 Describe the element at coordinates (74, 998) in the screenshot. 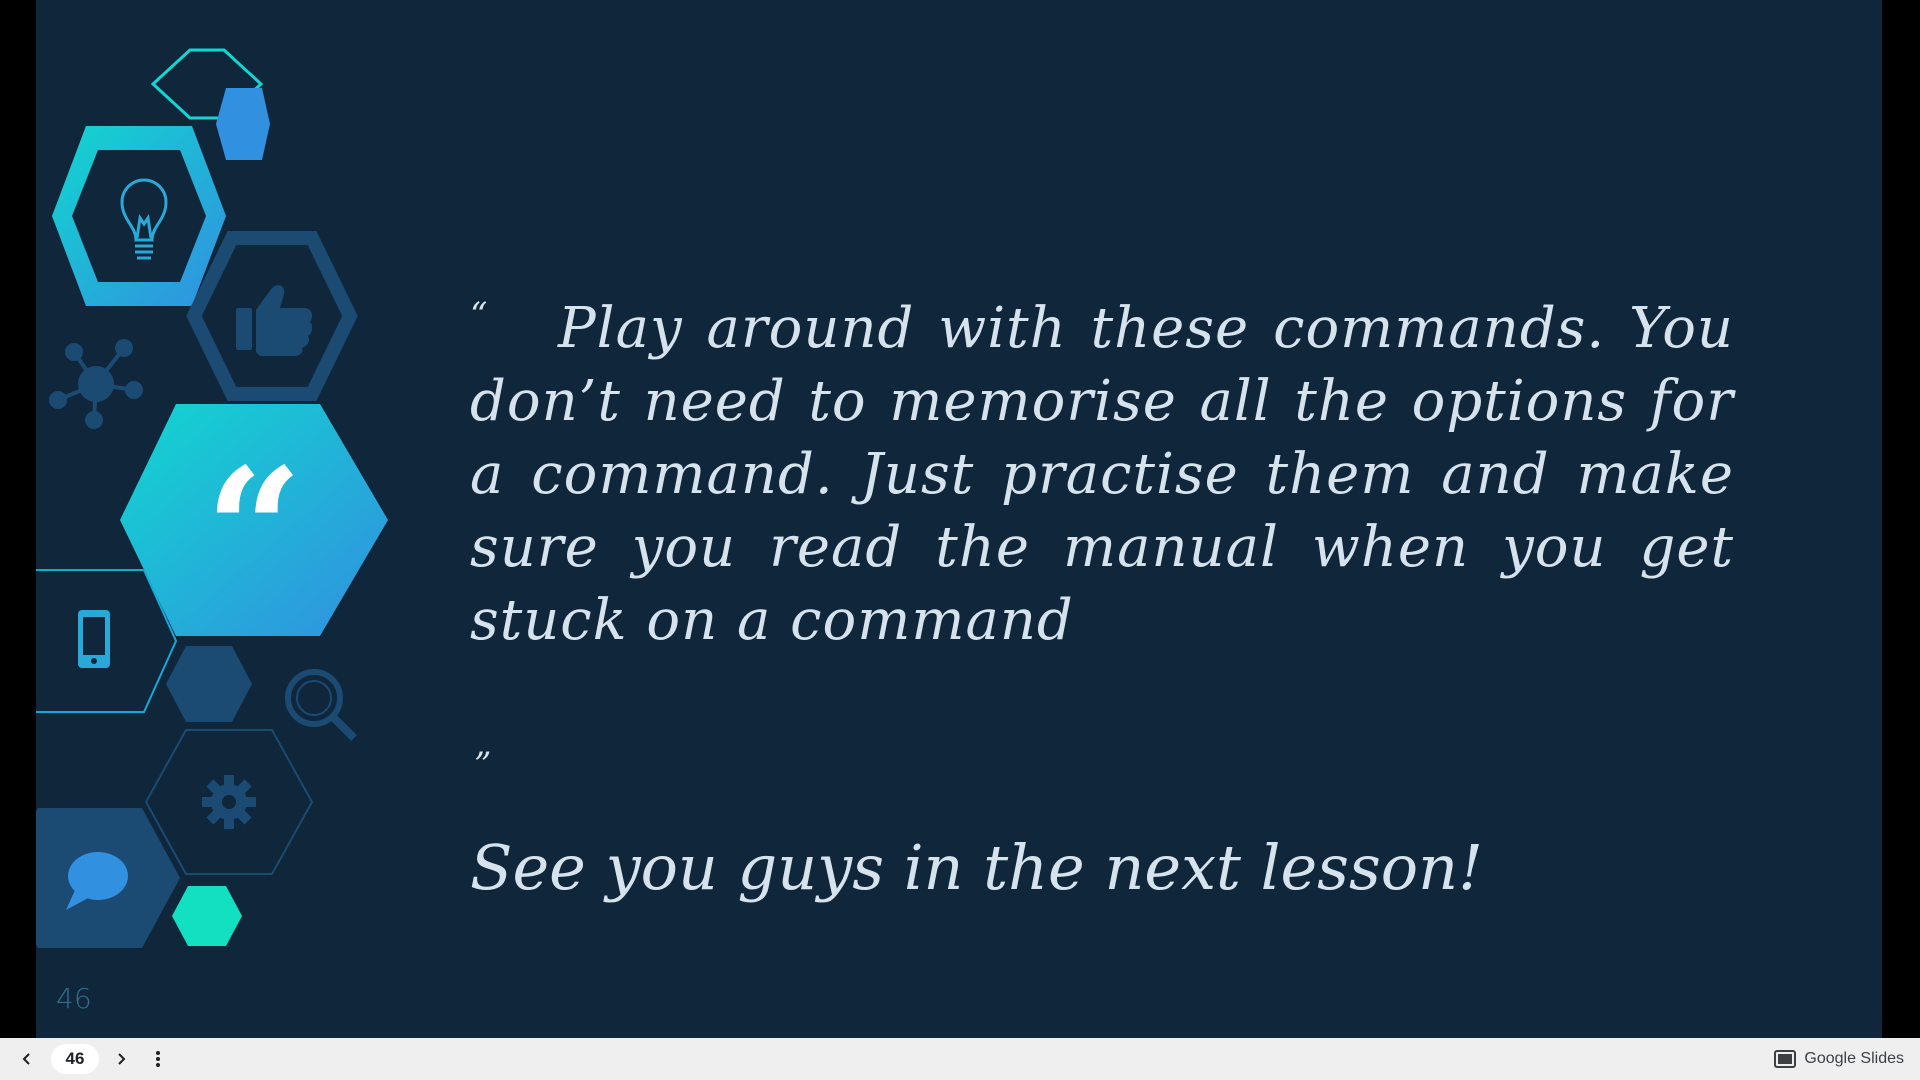

I see `slide-number: 46` at that location.